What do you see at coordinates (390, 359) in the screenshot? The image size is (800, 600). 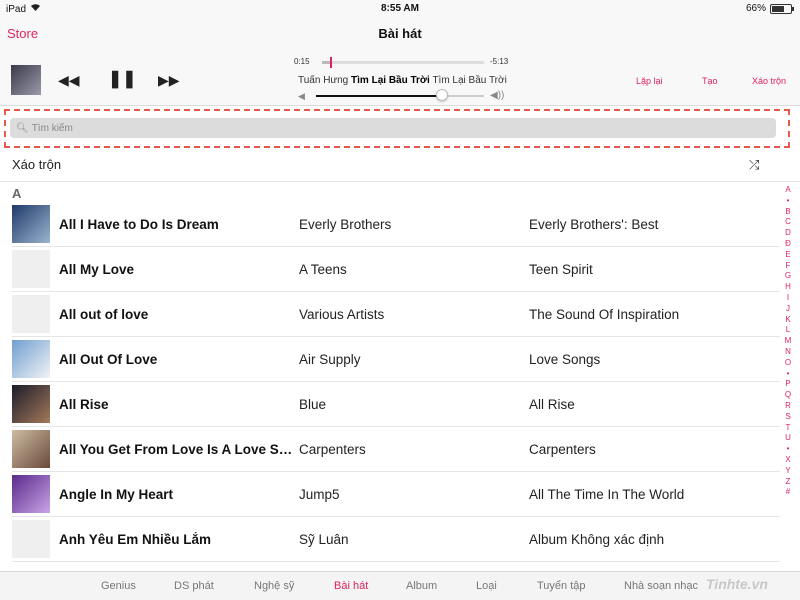 I see `song-row: All Out Of Love Air Supply Love Songs` at bounding box center [390, 359].